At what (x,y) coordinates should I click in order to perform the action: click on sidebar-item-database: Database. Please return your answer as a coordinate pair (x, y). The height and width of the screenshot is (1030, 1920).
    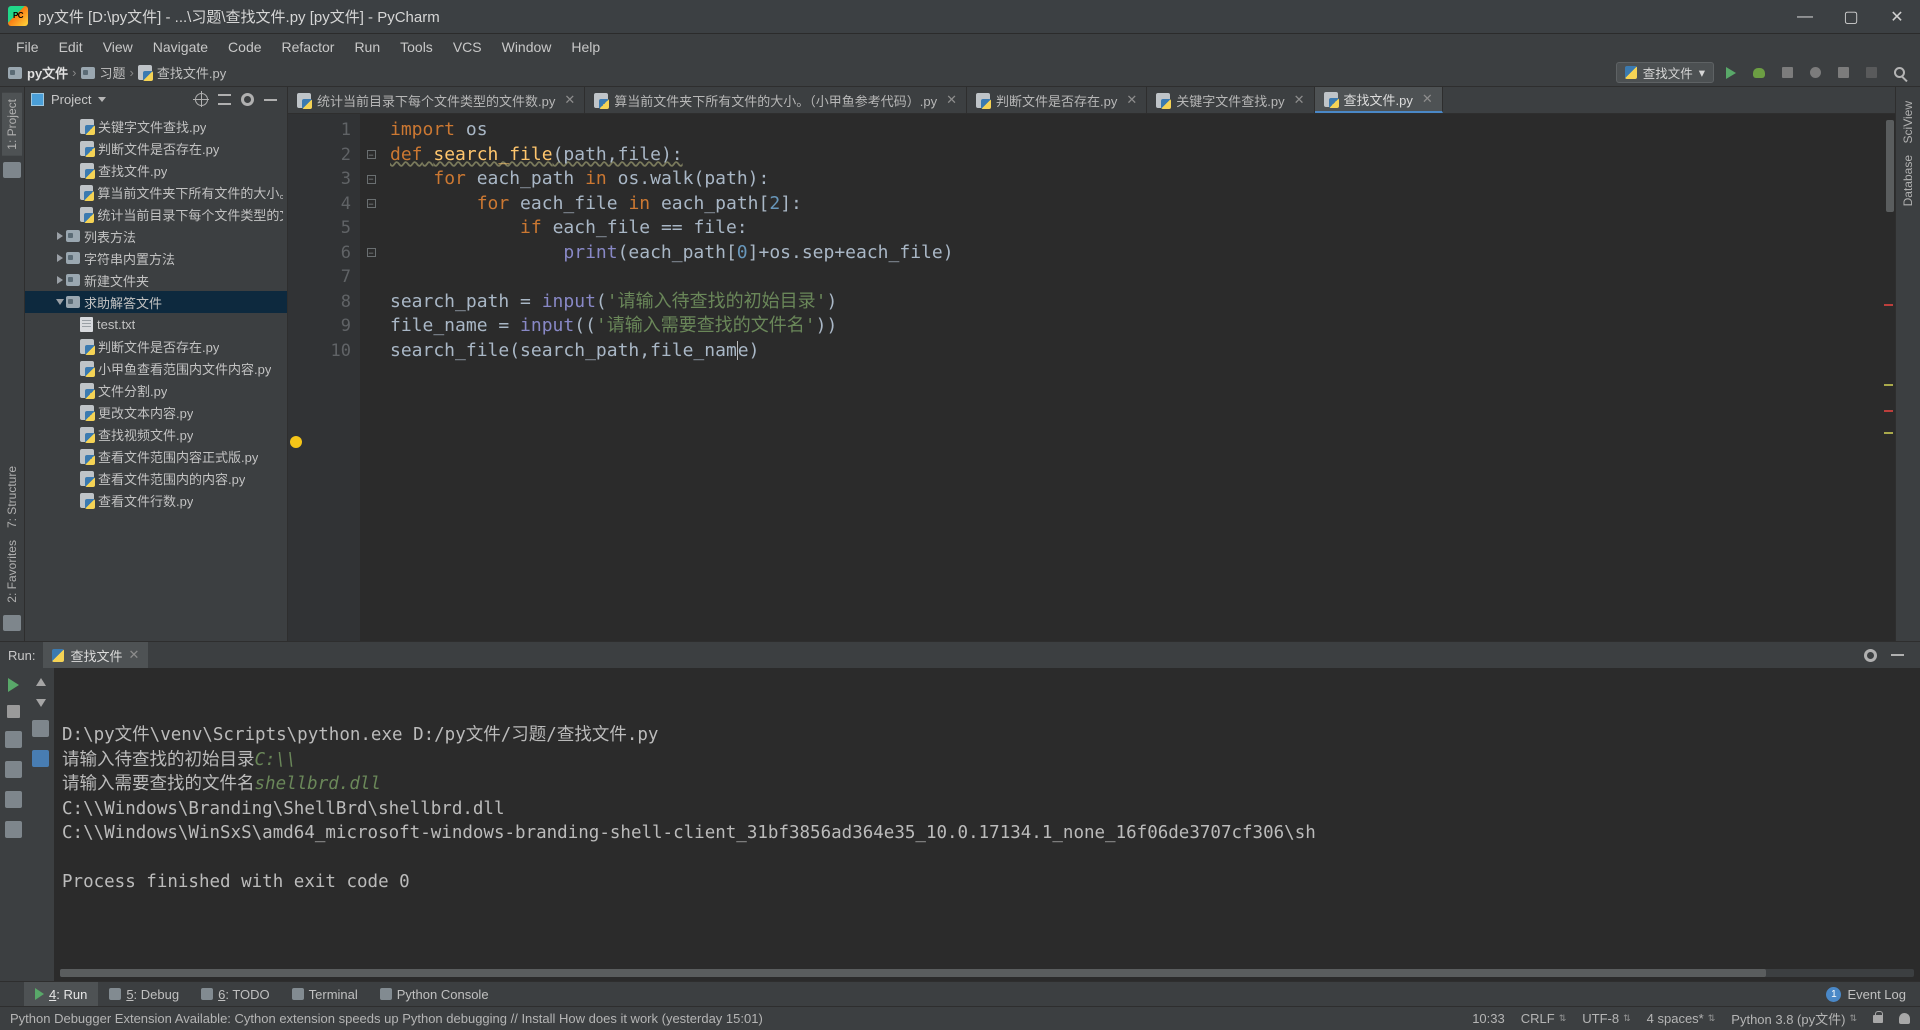
    Looking at the image, I should click on (1908, 180).